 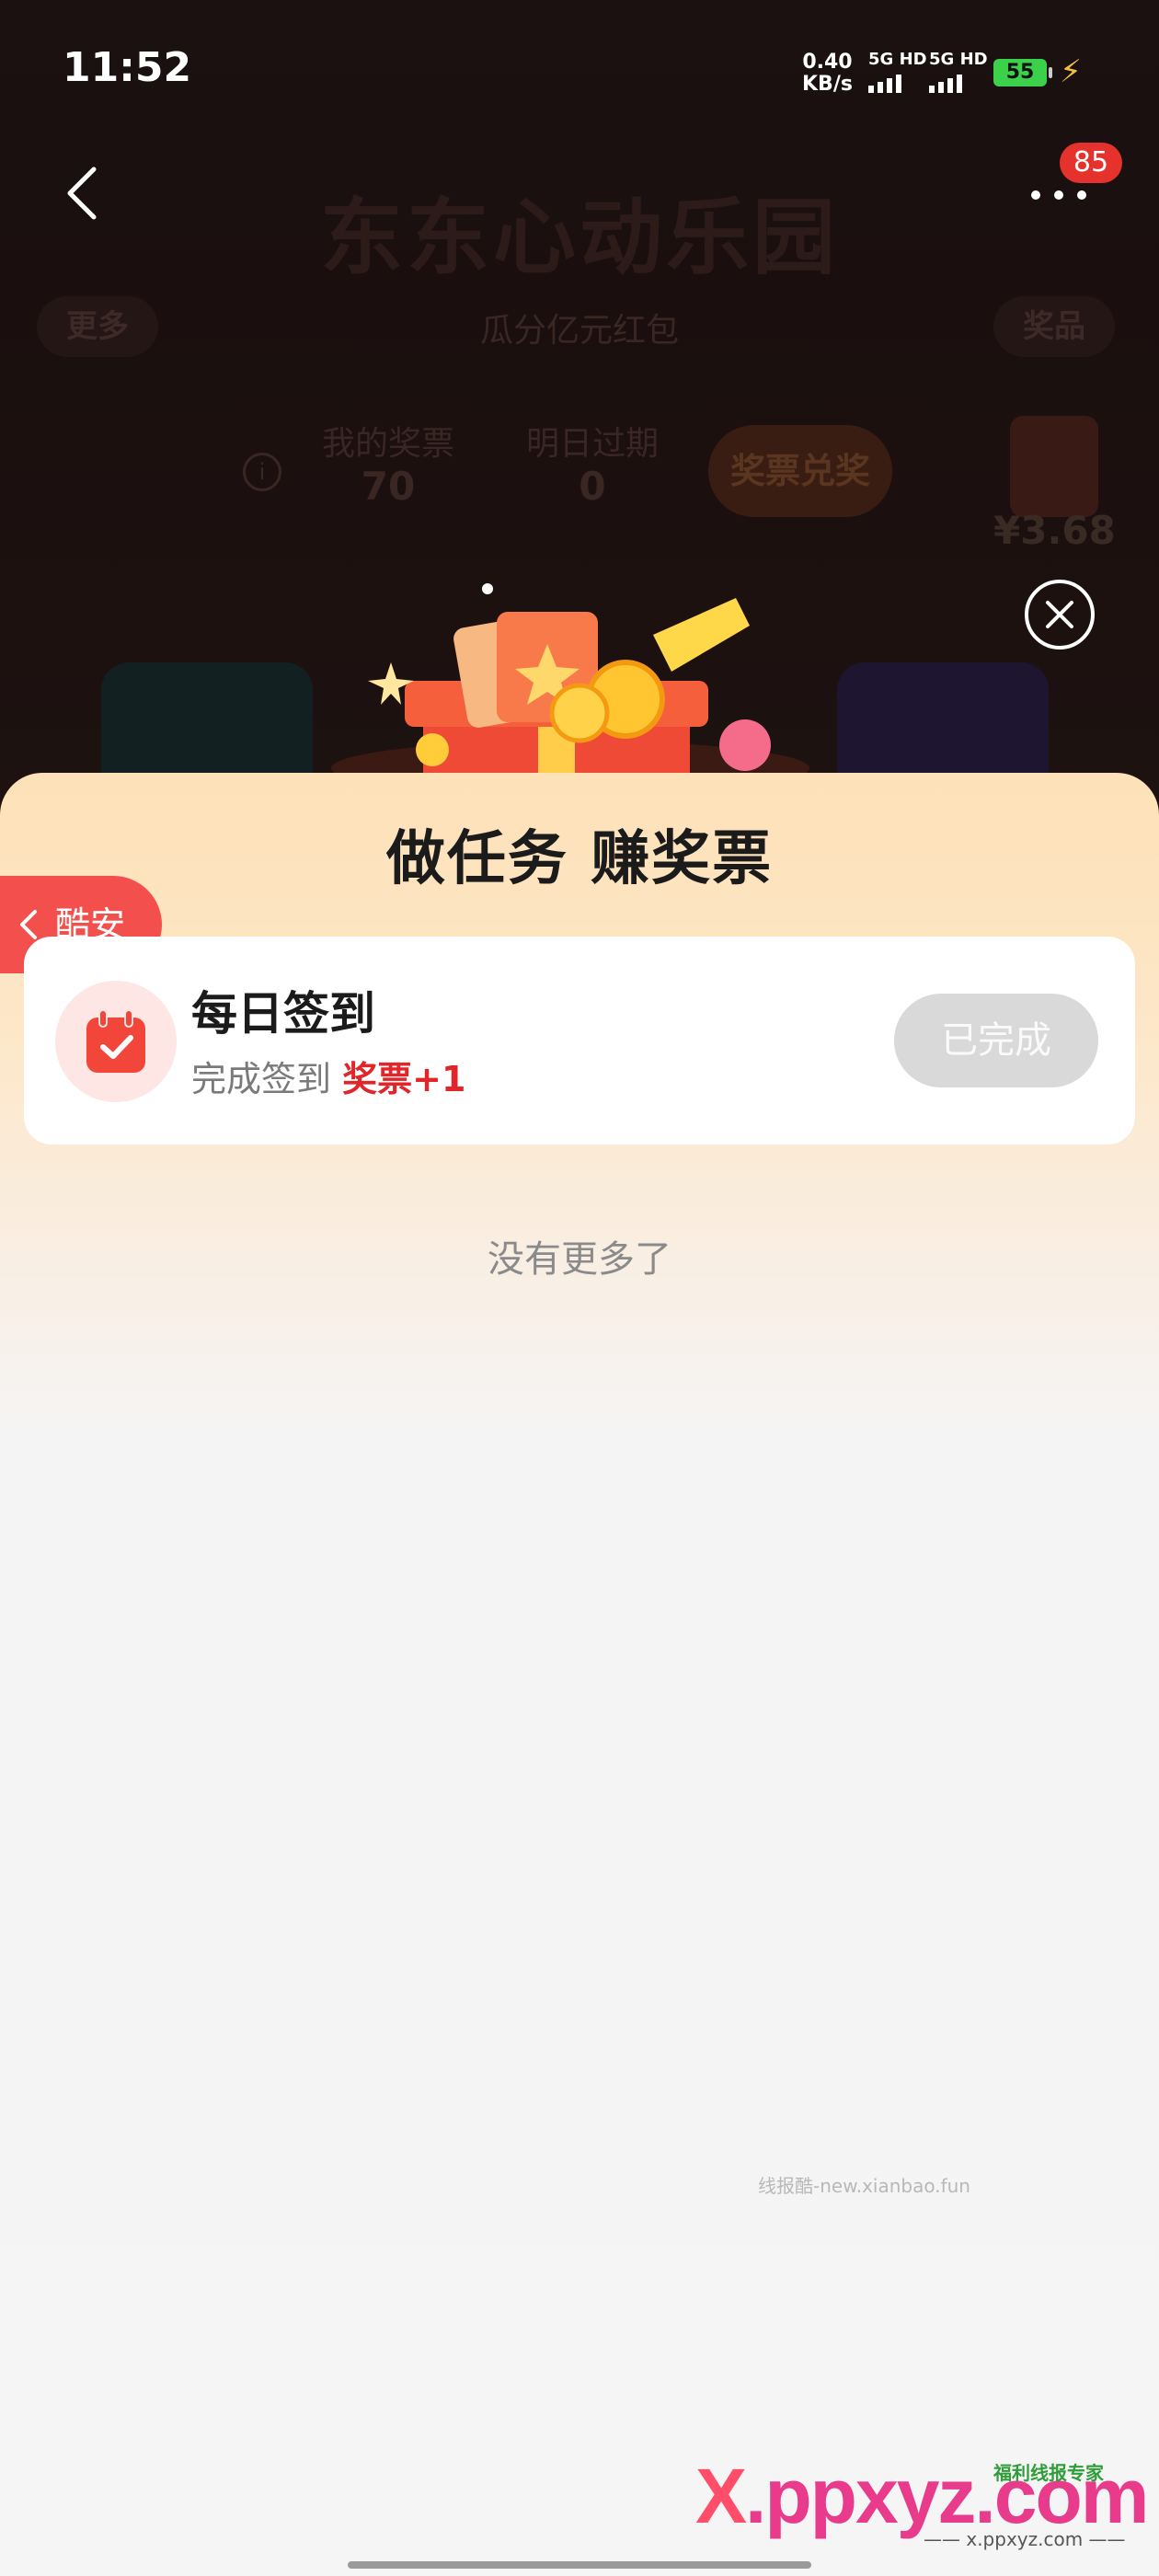 What do you see at coordinates (721, 2496) in the screenshot?
I see `watermark-logo-x: X` at bounding box center [721, 2496].